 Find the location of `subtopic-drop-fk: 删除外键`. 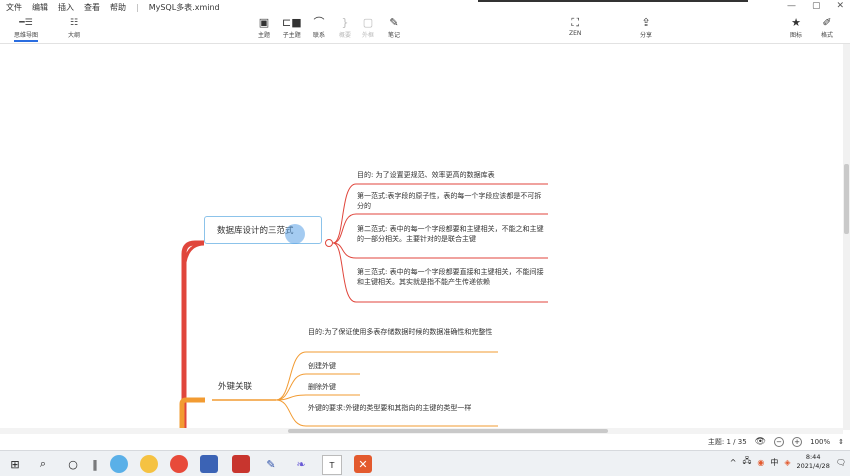

subtopic-drop-fk: 删除外键 is located at coordinates (322, 387).